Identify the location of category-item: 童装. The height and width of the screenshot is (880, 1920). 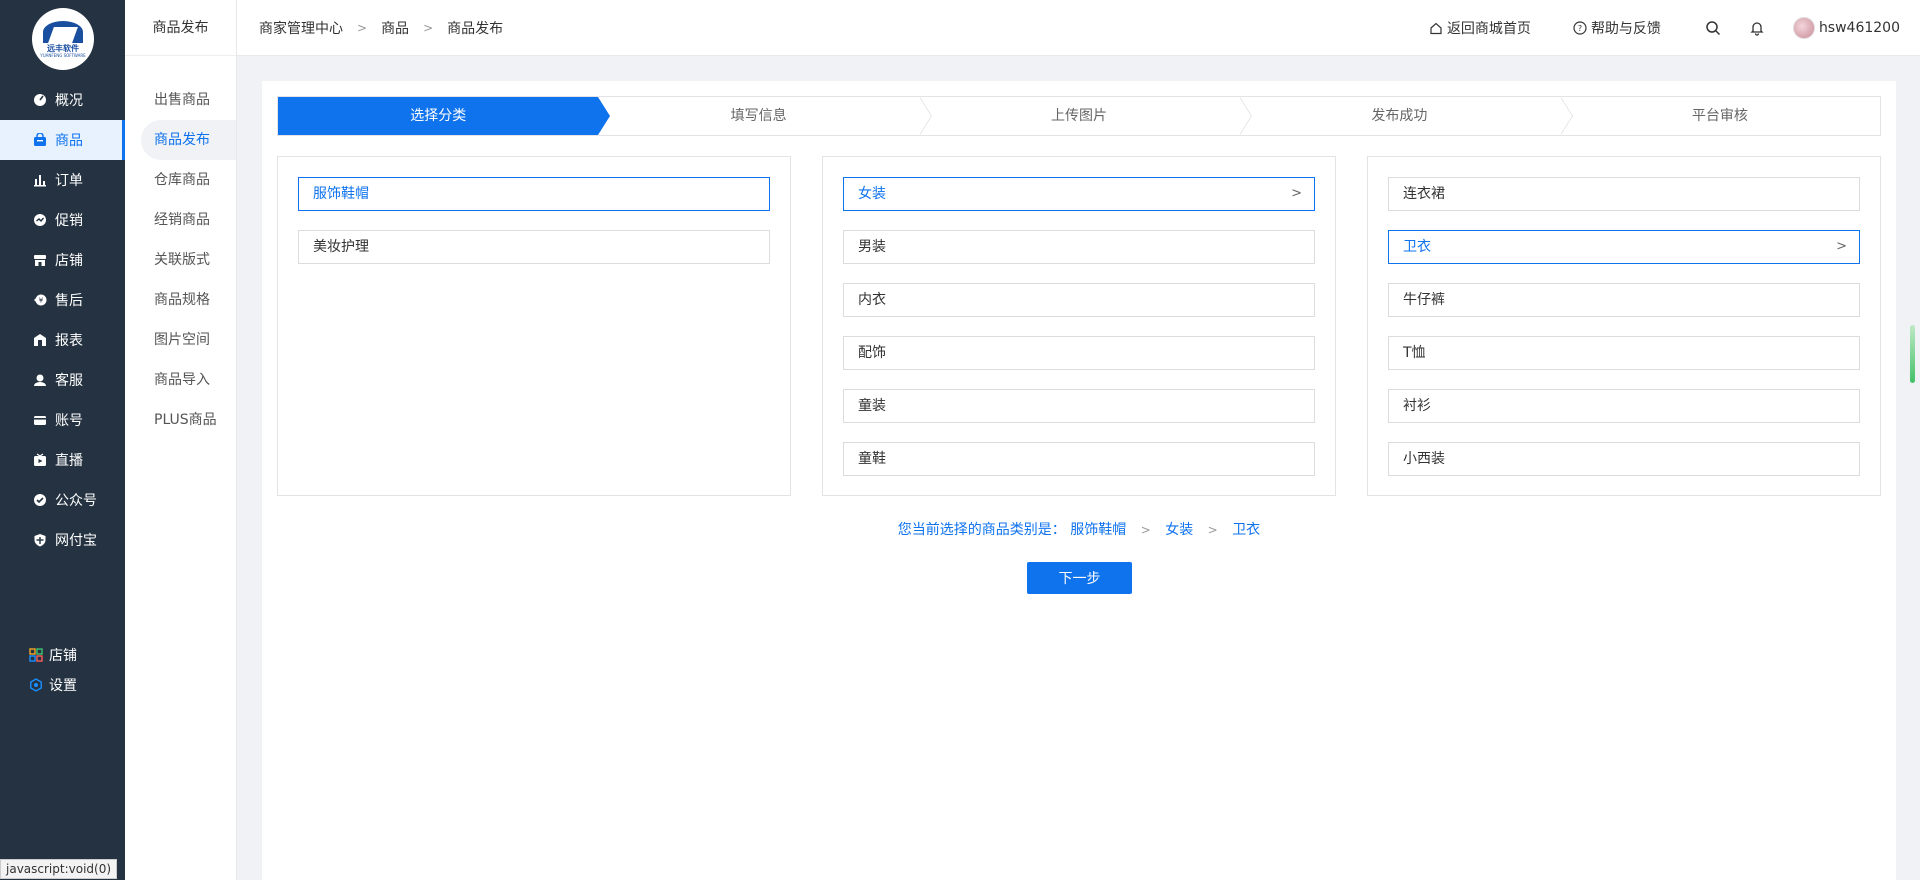
(1079, 406).